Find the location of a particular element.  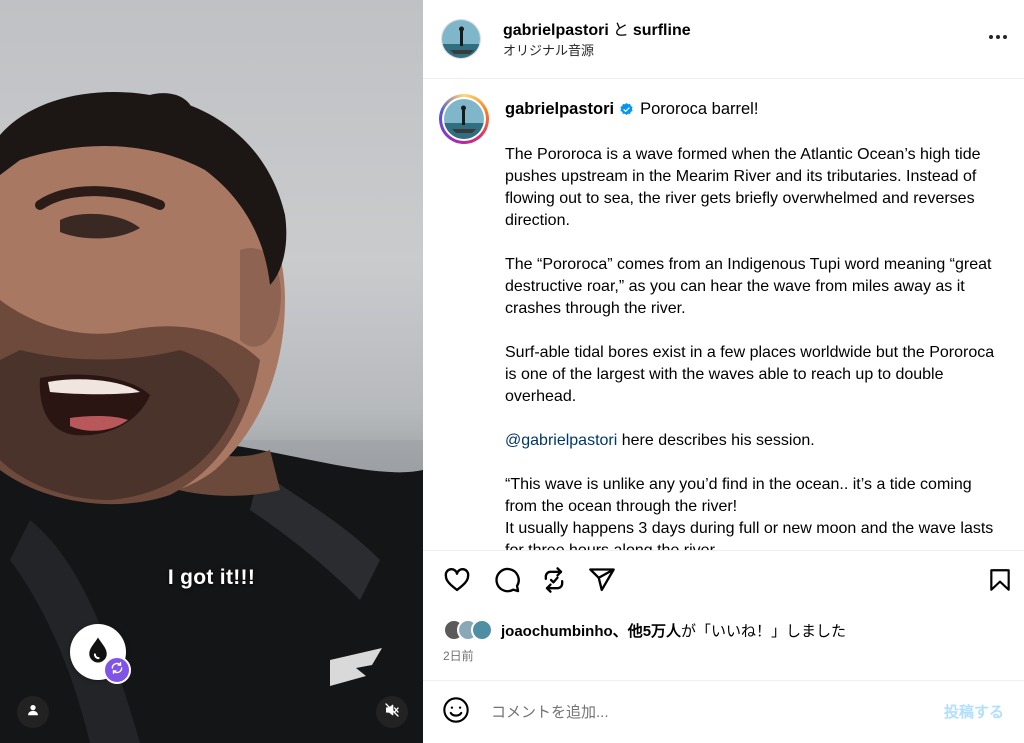

more-options-button is located at coordinates (998, 36).